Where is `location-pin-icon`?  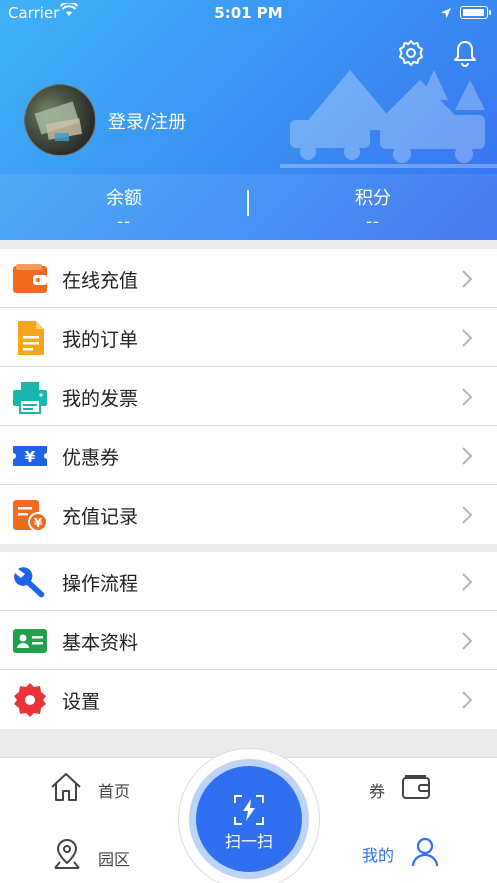 location-pin-icon is located at coordinates (67, 853).